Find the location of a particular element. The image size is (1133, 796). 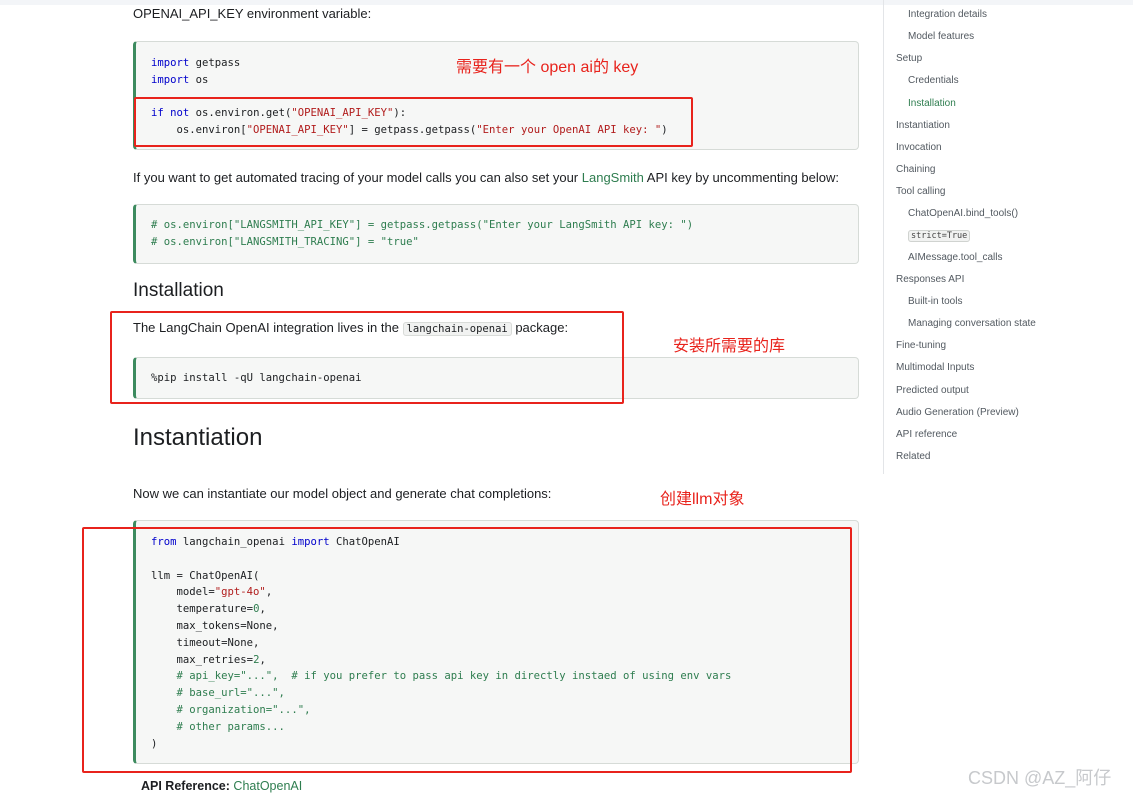

chatopenai-link: ChatOpenAI is located at coordinates (267, 786).